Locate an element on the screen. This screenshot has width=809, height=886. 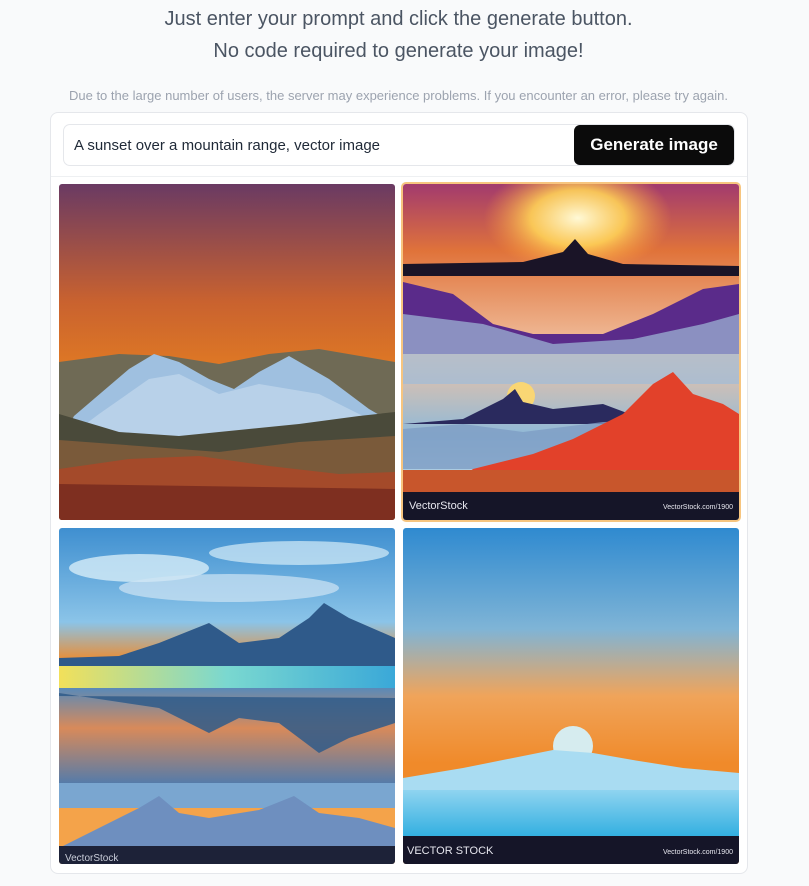
watermark-left: VECTOR STOCK is located at coordinates (450, 851).